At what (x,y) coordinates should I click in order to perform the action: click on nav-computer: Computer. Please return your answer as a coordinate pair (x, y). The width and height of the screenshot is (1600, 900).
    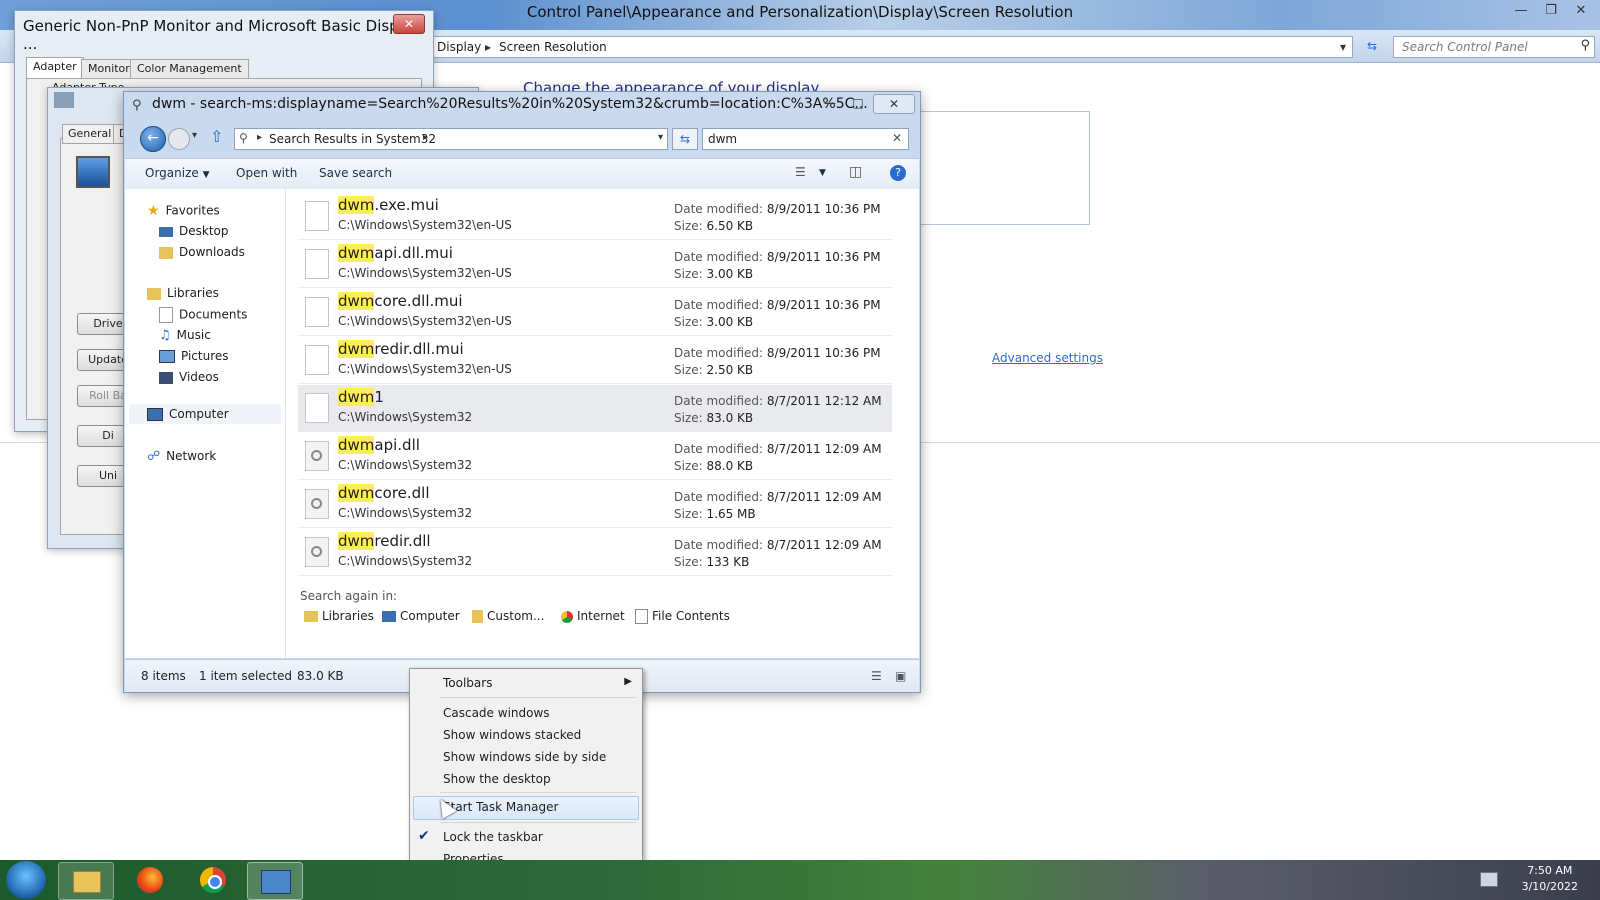
    Looking at the image, I should click on (188, 414).